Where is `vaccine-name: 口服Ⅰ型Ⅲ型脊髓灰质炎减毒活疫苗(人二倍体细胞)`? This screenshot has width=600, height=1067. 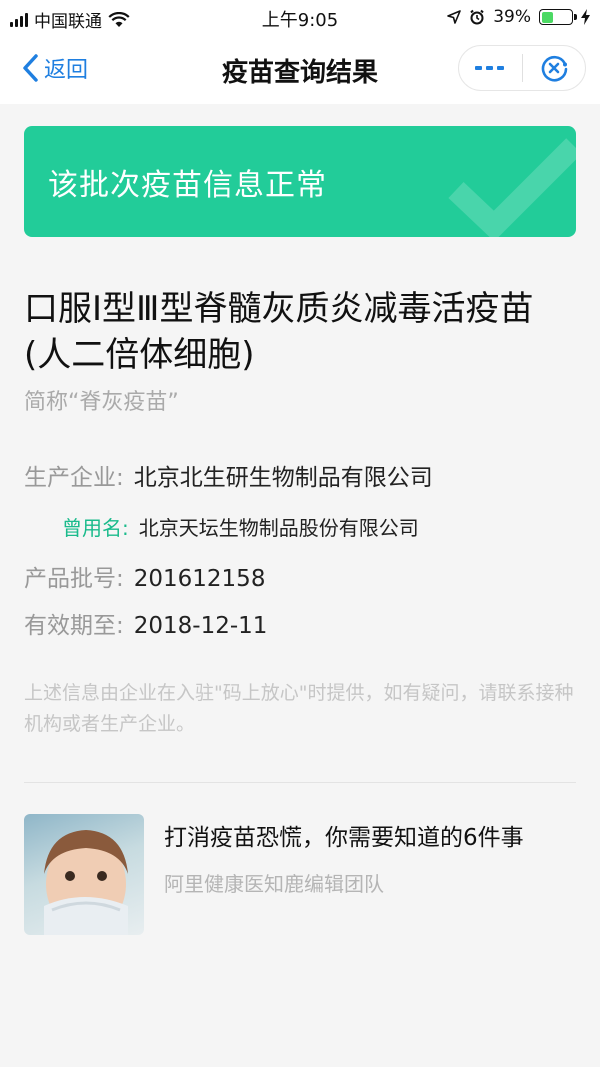 vaccine-name: 口服Ⅰ型Ⅲ型脊髓灰质炎减毒活疫苗(人二倍体细胞) is located at coordinates (279, 332).